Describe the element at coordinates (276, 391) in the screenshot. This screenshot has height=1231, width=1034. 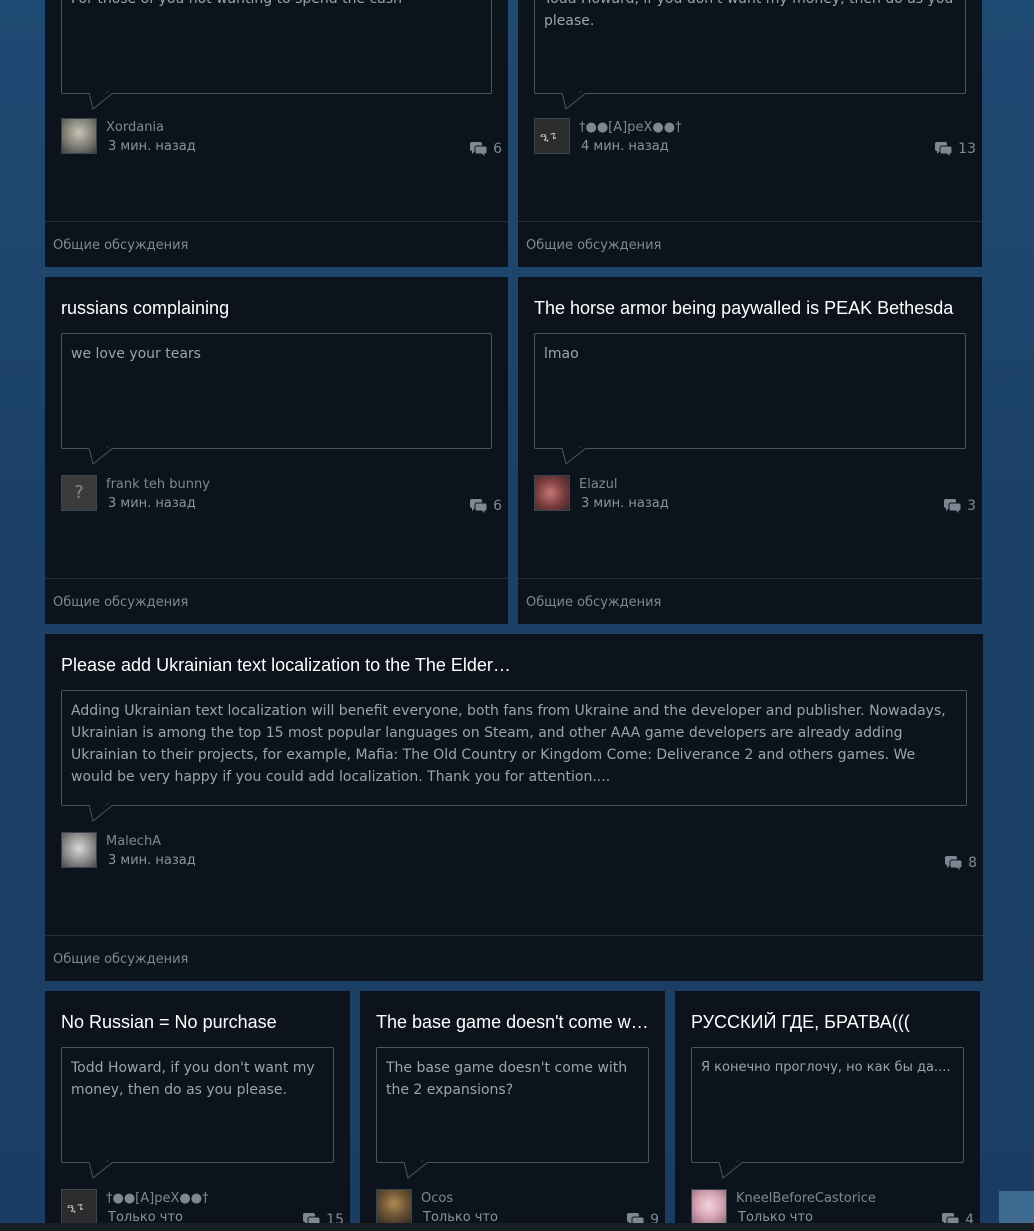
I see `post-preview: we love your tears` at that location.